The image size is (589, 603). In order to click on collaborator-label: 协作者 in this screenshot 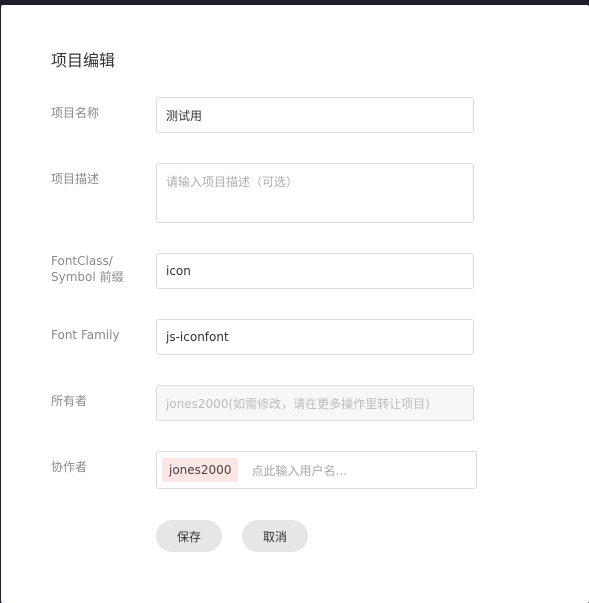, I will do `click(69, 467)`.